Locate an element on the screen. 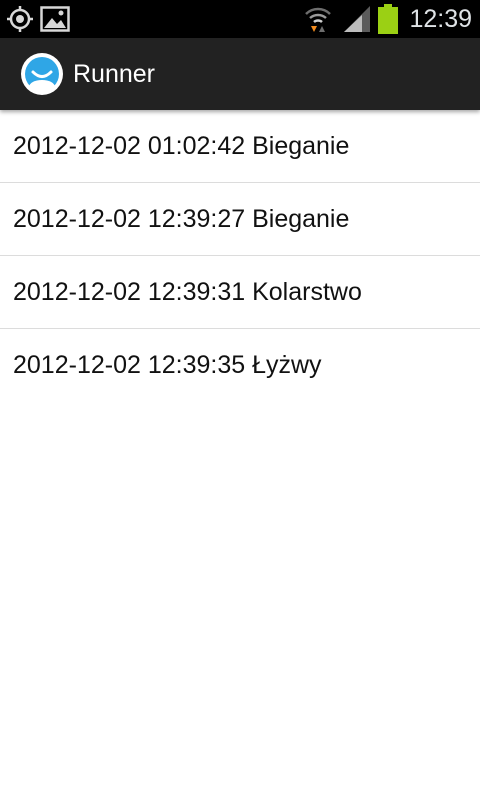 The image size is (480, 800). gallery-icon is located at coordinates (55, 19).